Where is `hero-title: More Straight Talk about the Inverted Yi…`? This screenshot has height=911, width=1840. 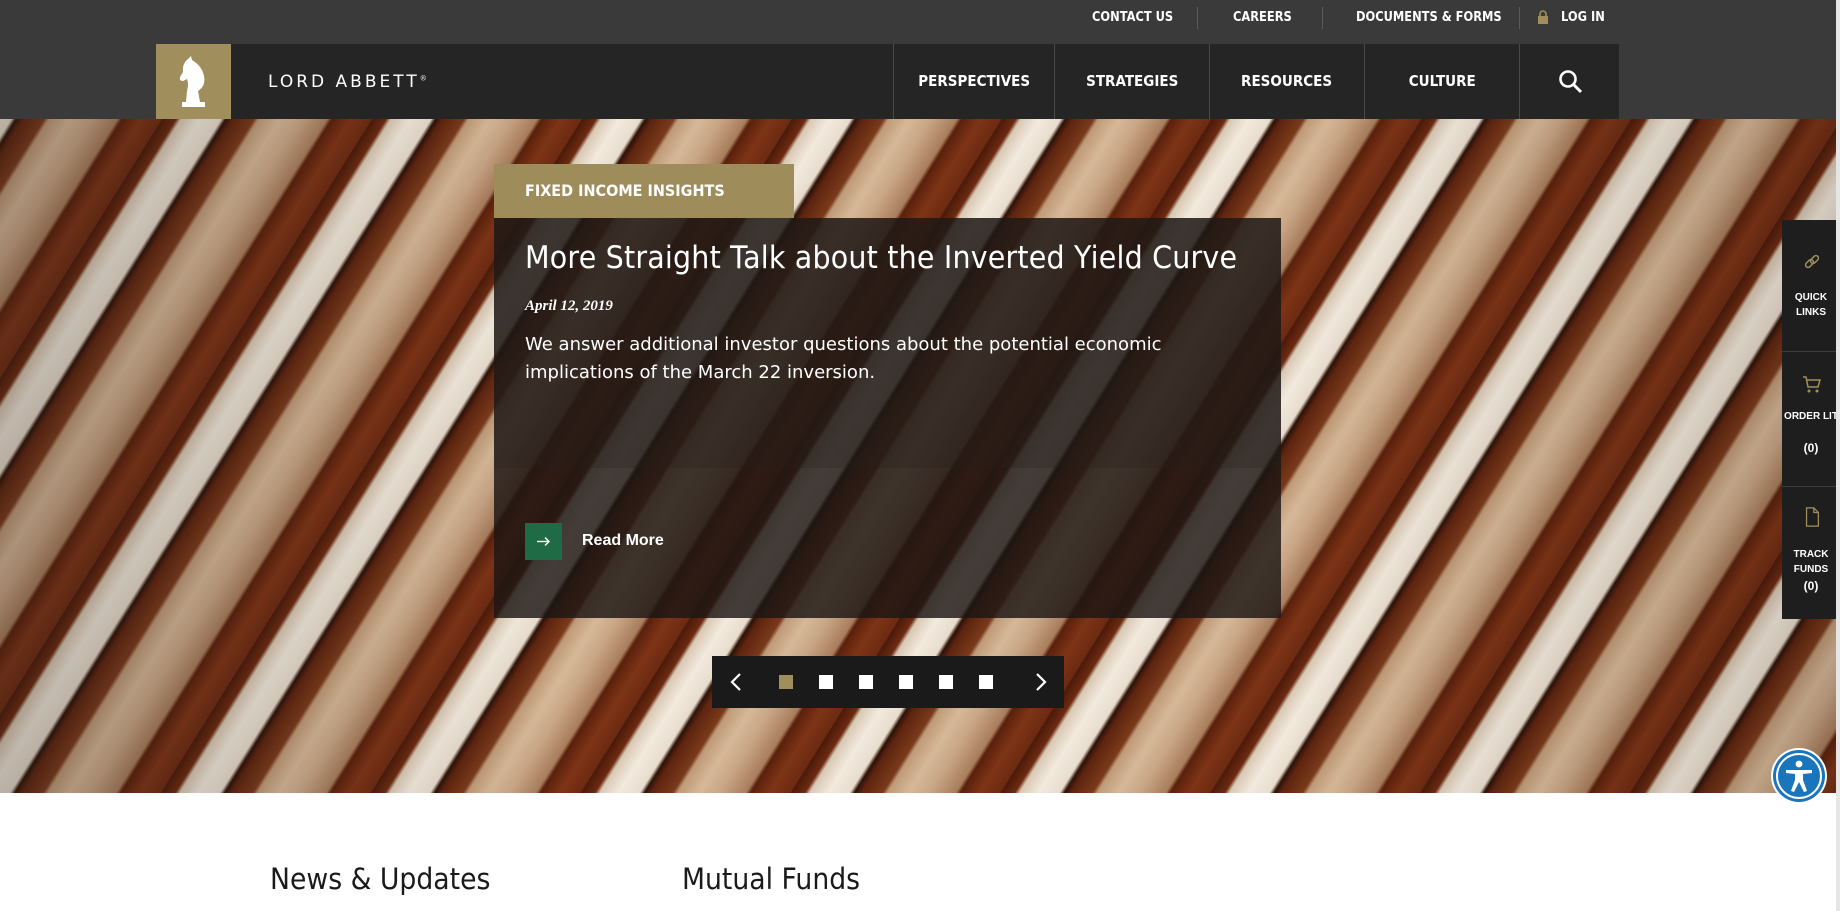
hero-title: More Straight Talk about the Inverted Yi… is located at coordinates (881, 258).